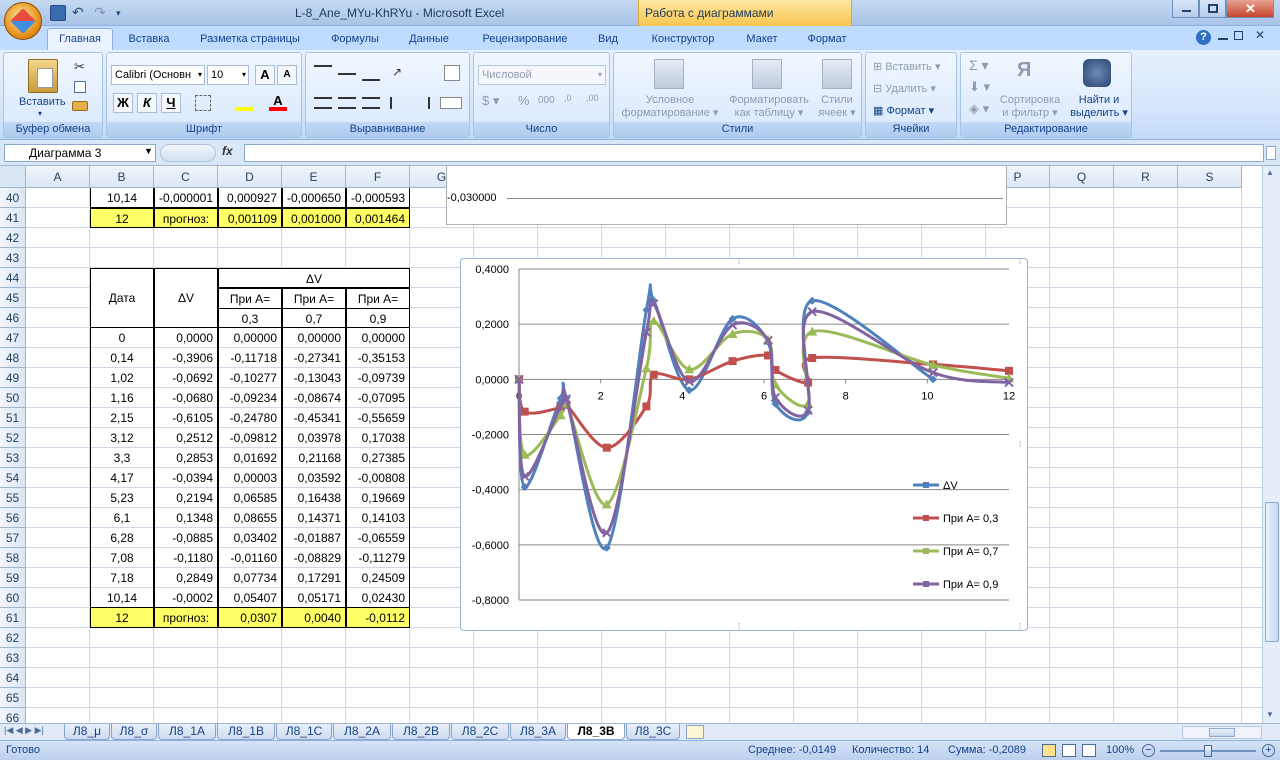 The height and width of the screenshot is (760, 1280). I want to click on cell: 0,001000, so click(314, 218).